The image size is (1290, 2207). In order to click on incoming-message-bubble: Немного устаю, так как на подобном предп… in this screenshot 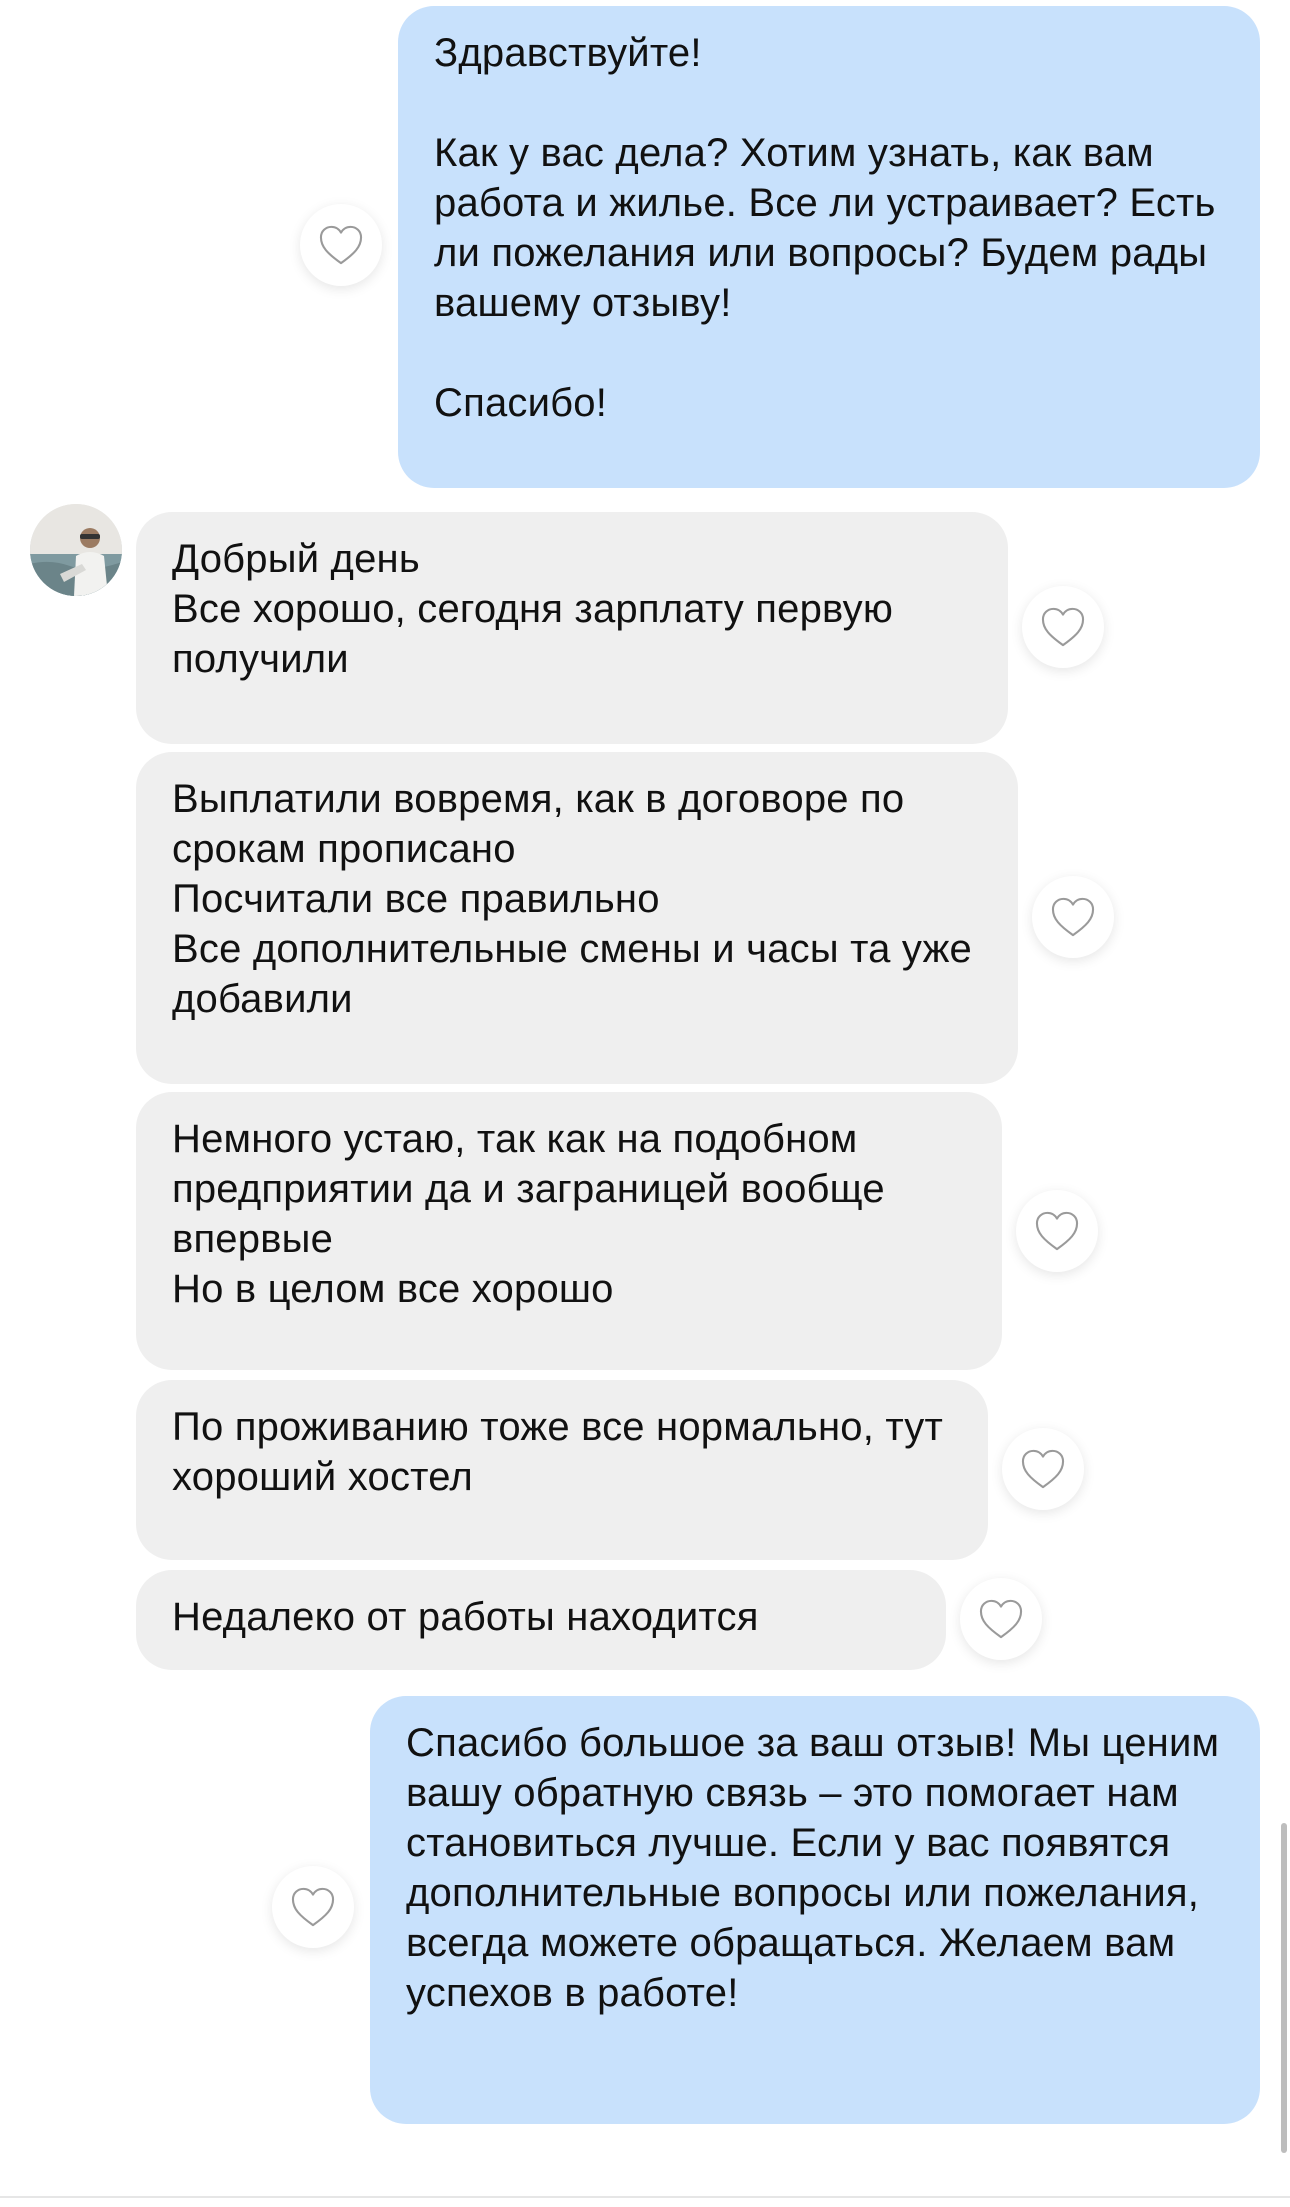, I will do `click(569, 1231)`.